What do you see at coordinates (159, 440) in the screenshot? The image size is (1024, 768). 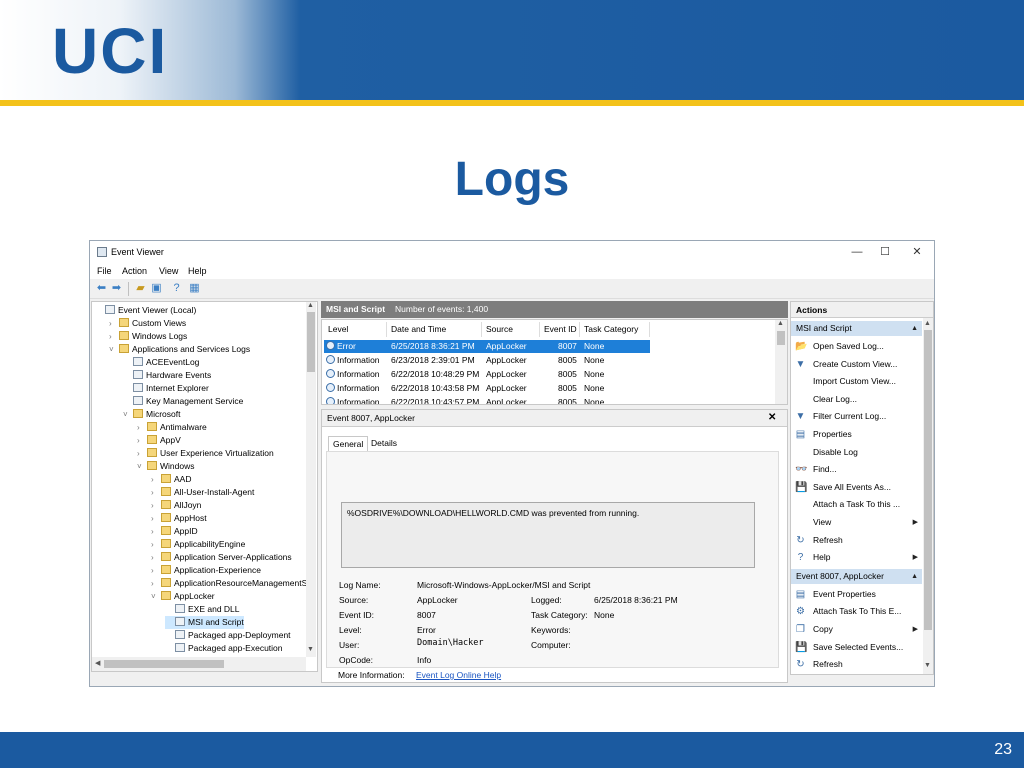 I see `tree-item: › AppV` at bounding box center [159, 440].